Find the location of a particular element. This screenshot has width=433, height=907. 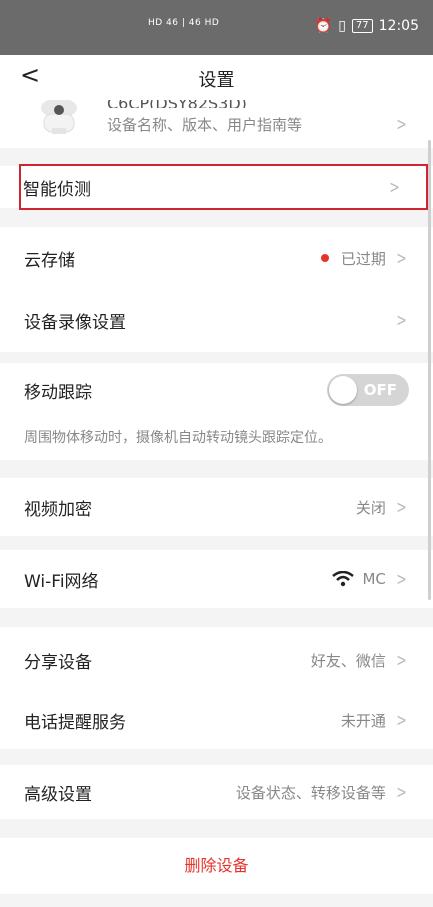

smart-detect-row: 智能侦测 > is located at coordinates (223, 187).